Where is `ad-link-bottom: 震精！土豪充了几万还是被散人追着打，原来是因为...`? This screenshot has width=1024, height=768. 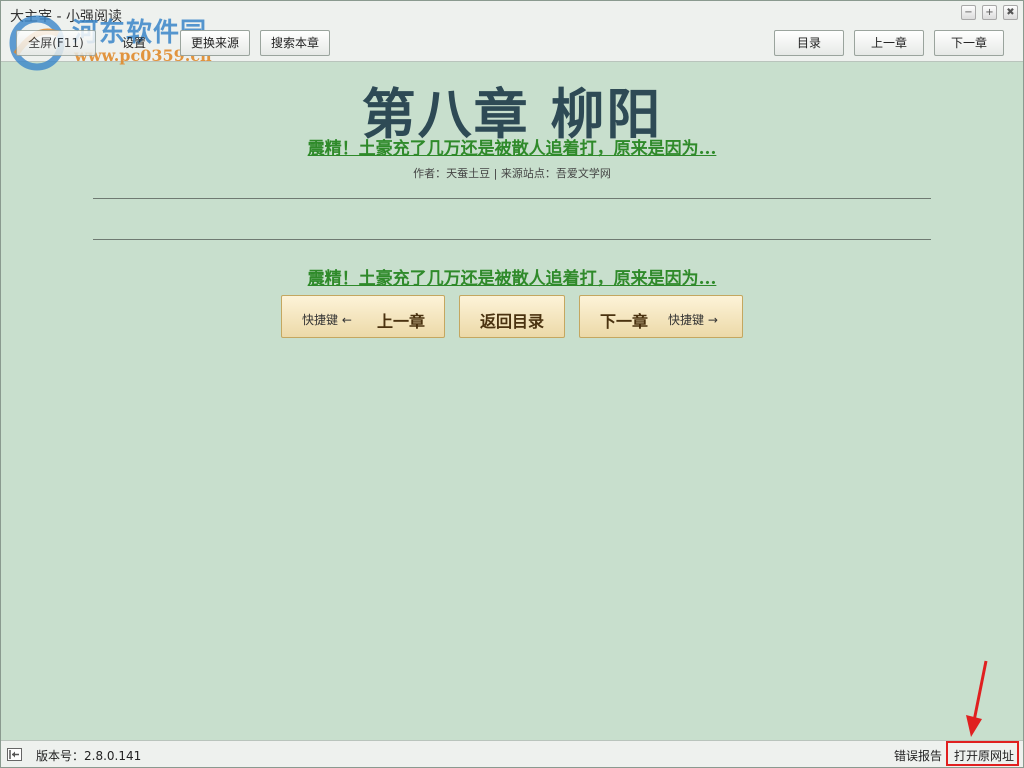
ad-link-bottom: 震精！土豪充了几万还是被散人追着打，原来是因为... is located at coordinates (512, 276).